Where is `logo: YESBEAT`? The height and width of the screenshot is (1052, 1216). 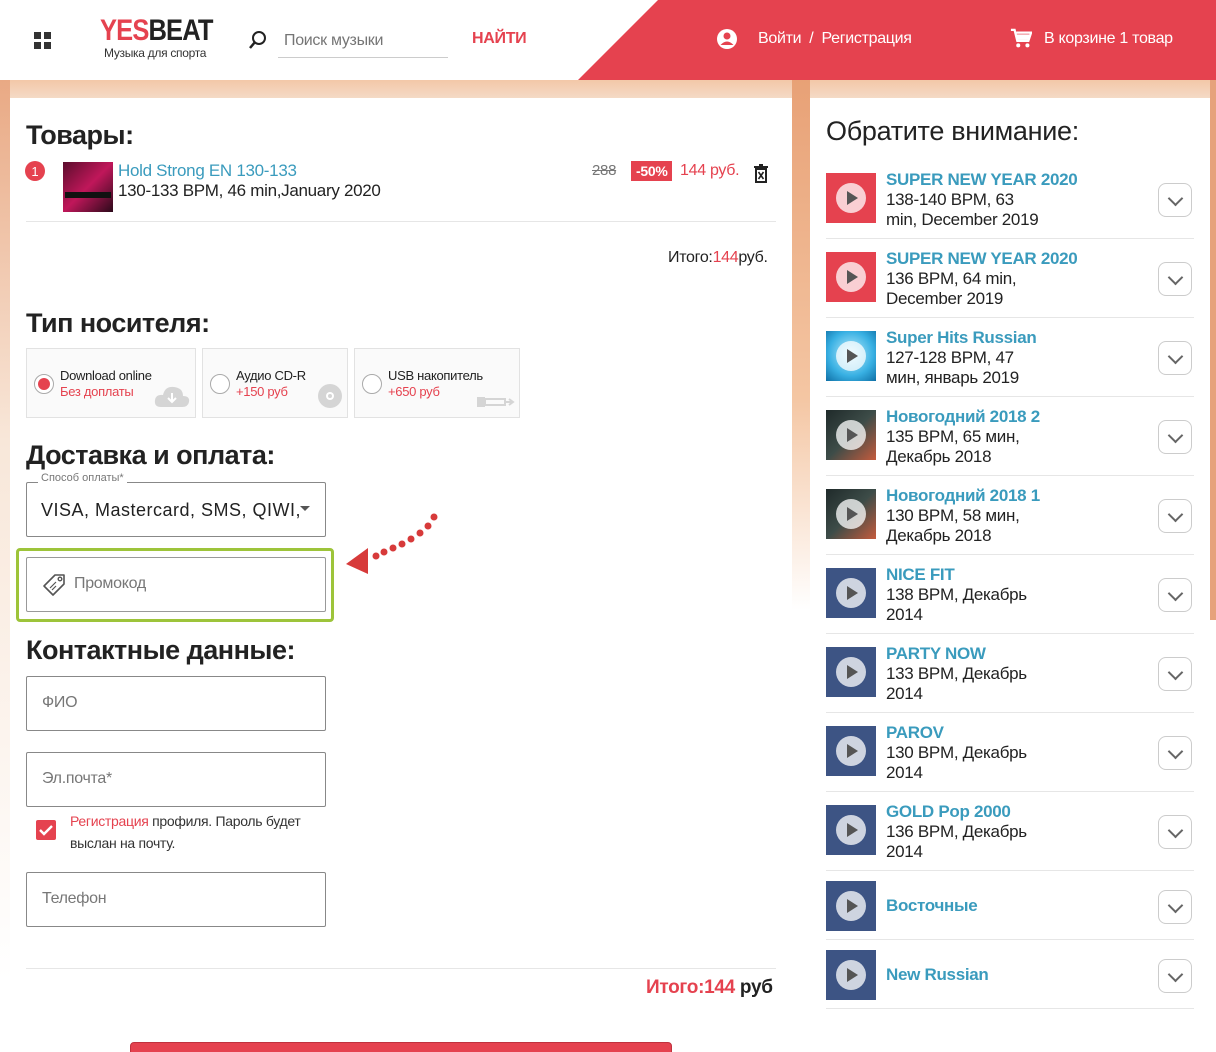
logo: YESBEAT is located at coordinates (156, 31).